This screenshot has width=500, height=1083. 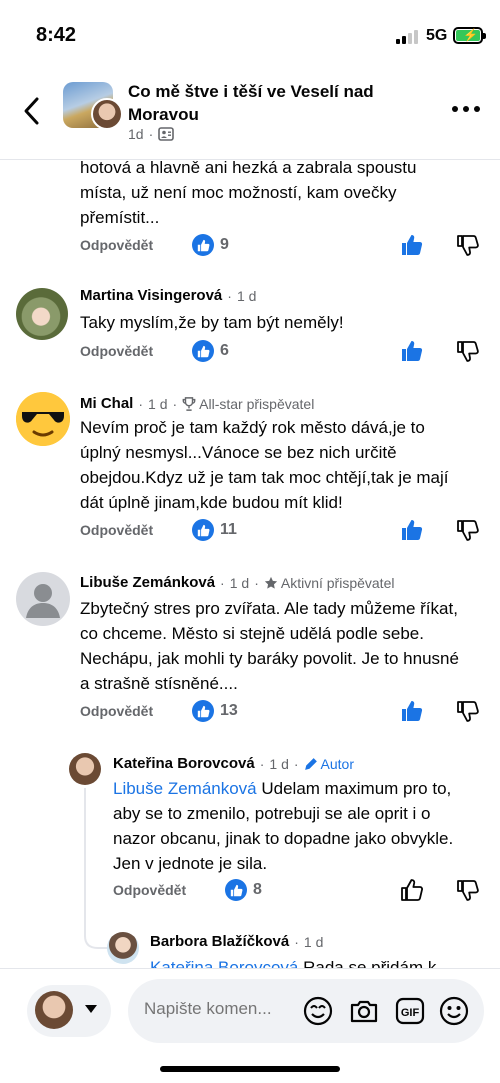 I want to click on profile-switcher, so click(x=69, y=1011).